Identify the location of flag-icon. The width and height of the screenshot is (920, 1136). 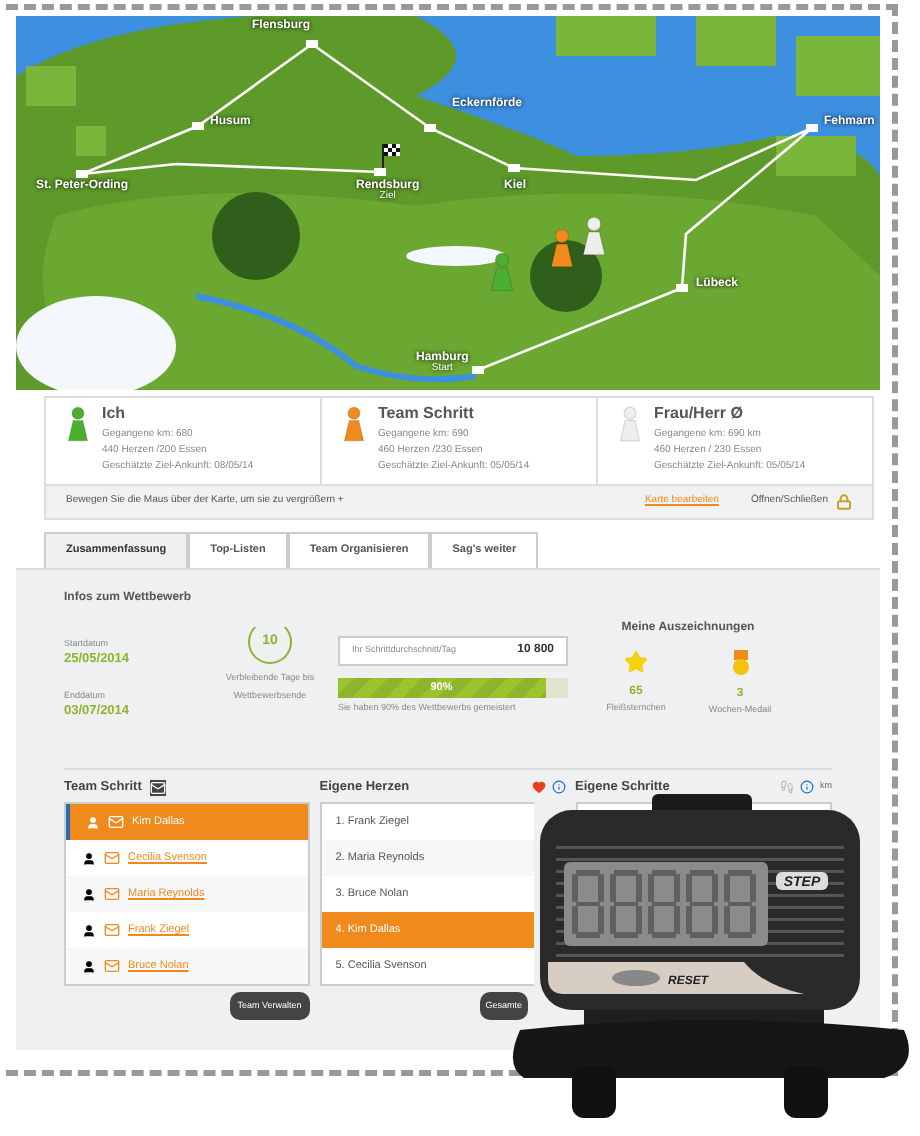
(391, 156).